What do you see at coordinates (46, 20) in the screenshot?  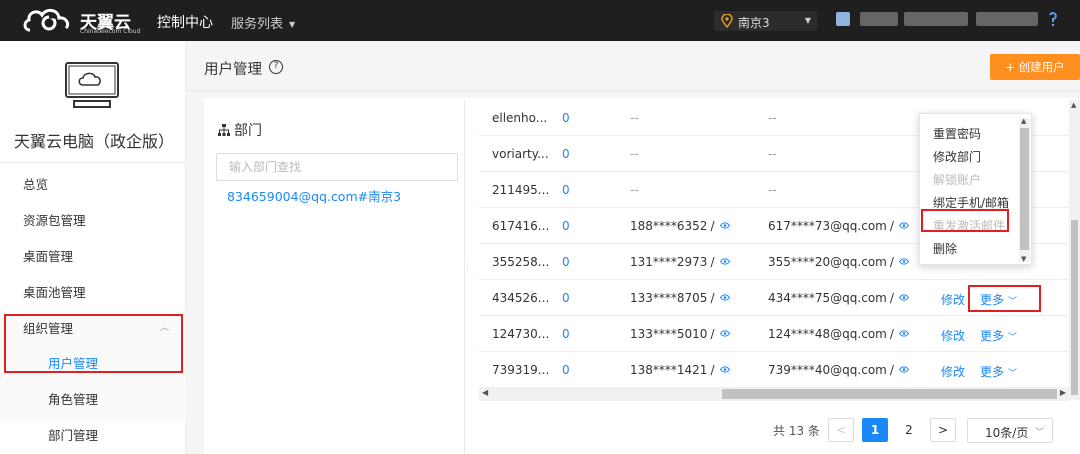 I see `cloud-logo-icon` at bounding box center [46, 20].